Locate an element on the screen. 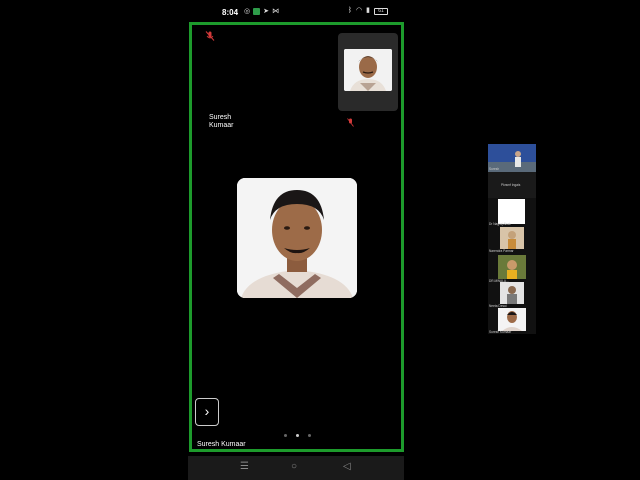 The width and height of the screenshot is (640, 480). page-indicator is located at coordinates (297, 435).